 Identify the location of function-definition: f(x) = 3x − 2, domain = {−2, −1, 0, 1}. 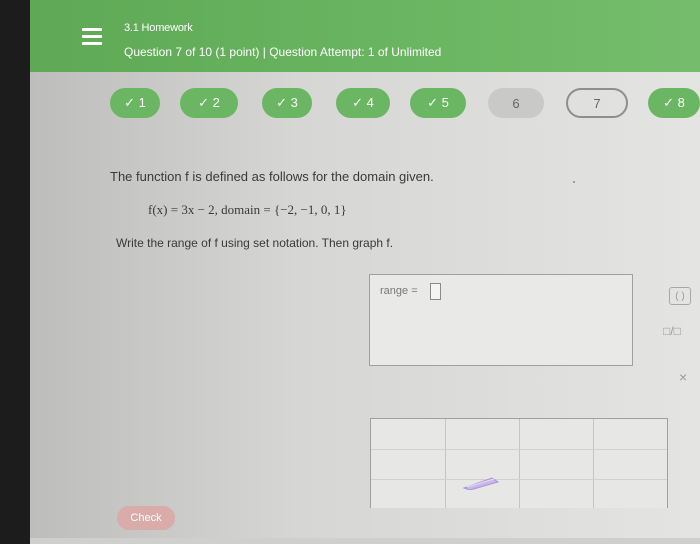
(247, 209).